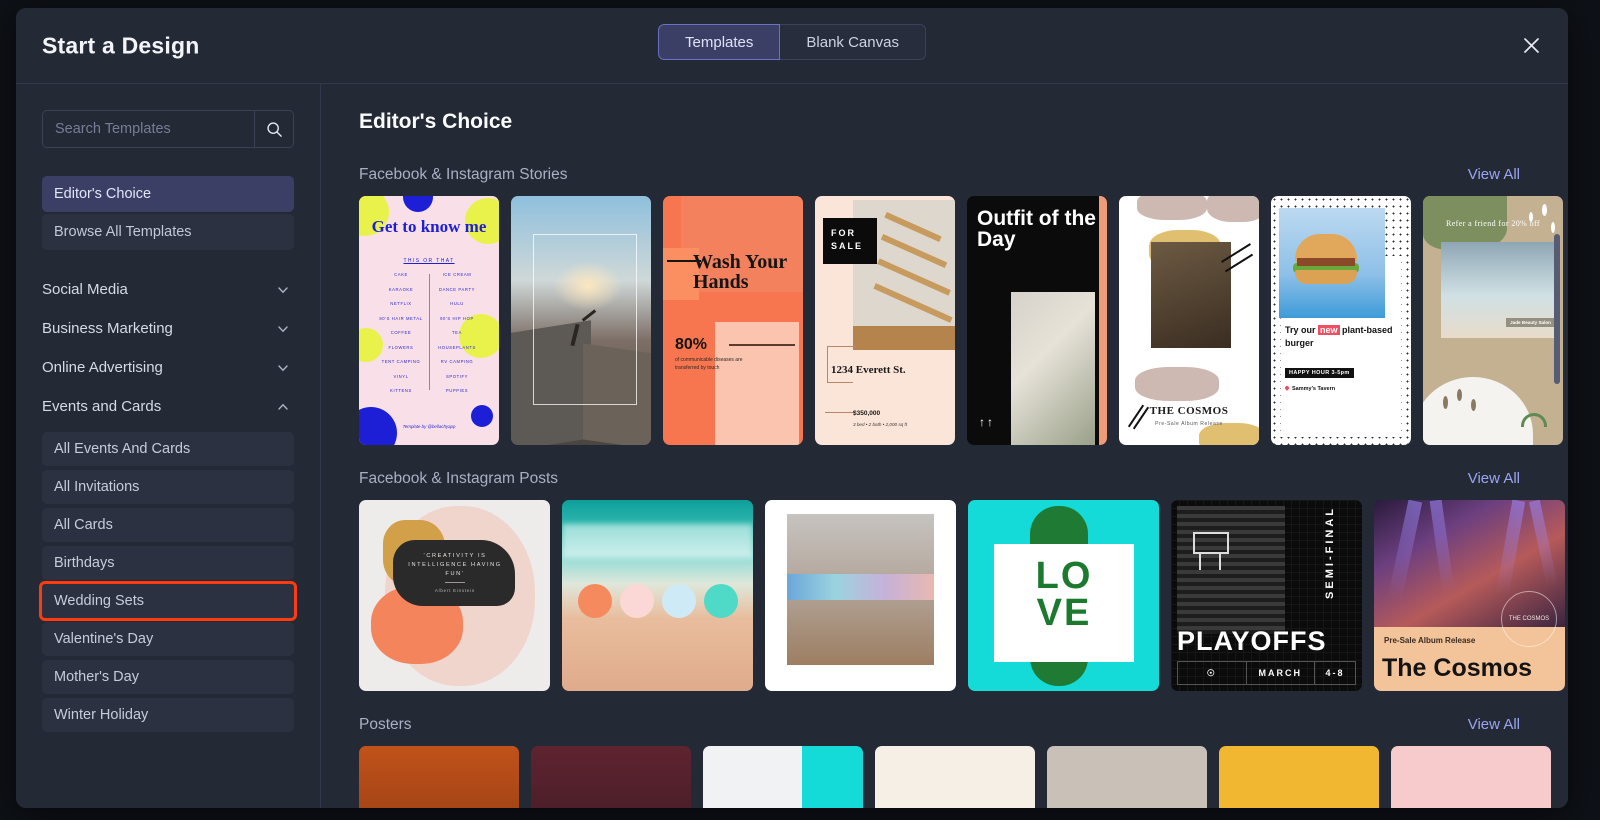 This screenshot has width=1600, height=820. What do you see at coordinates (1189, 320) in the screenshot?
I see `template-card-the-cosmos-story: THE COSMOS Pre-Sale Album Release` at bounding box center [1189, 320].